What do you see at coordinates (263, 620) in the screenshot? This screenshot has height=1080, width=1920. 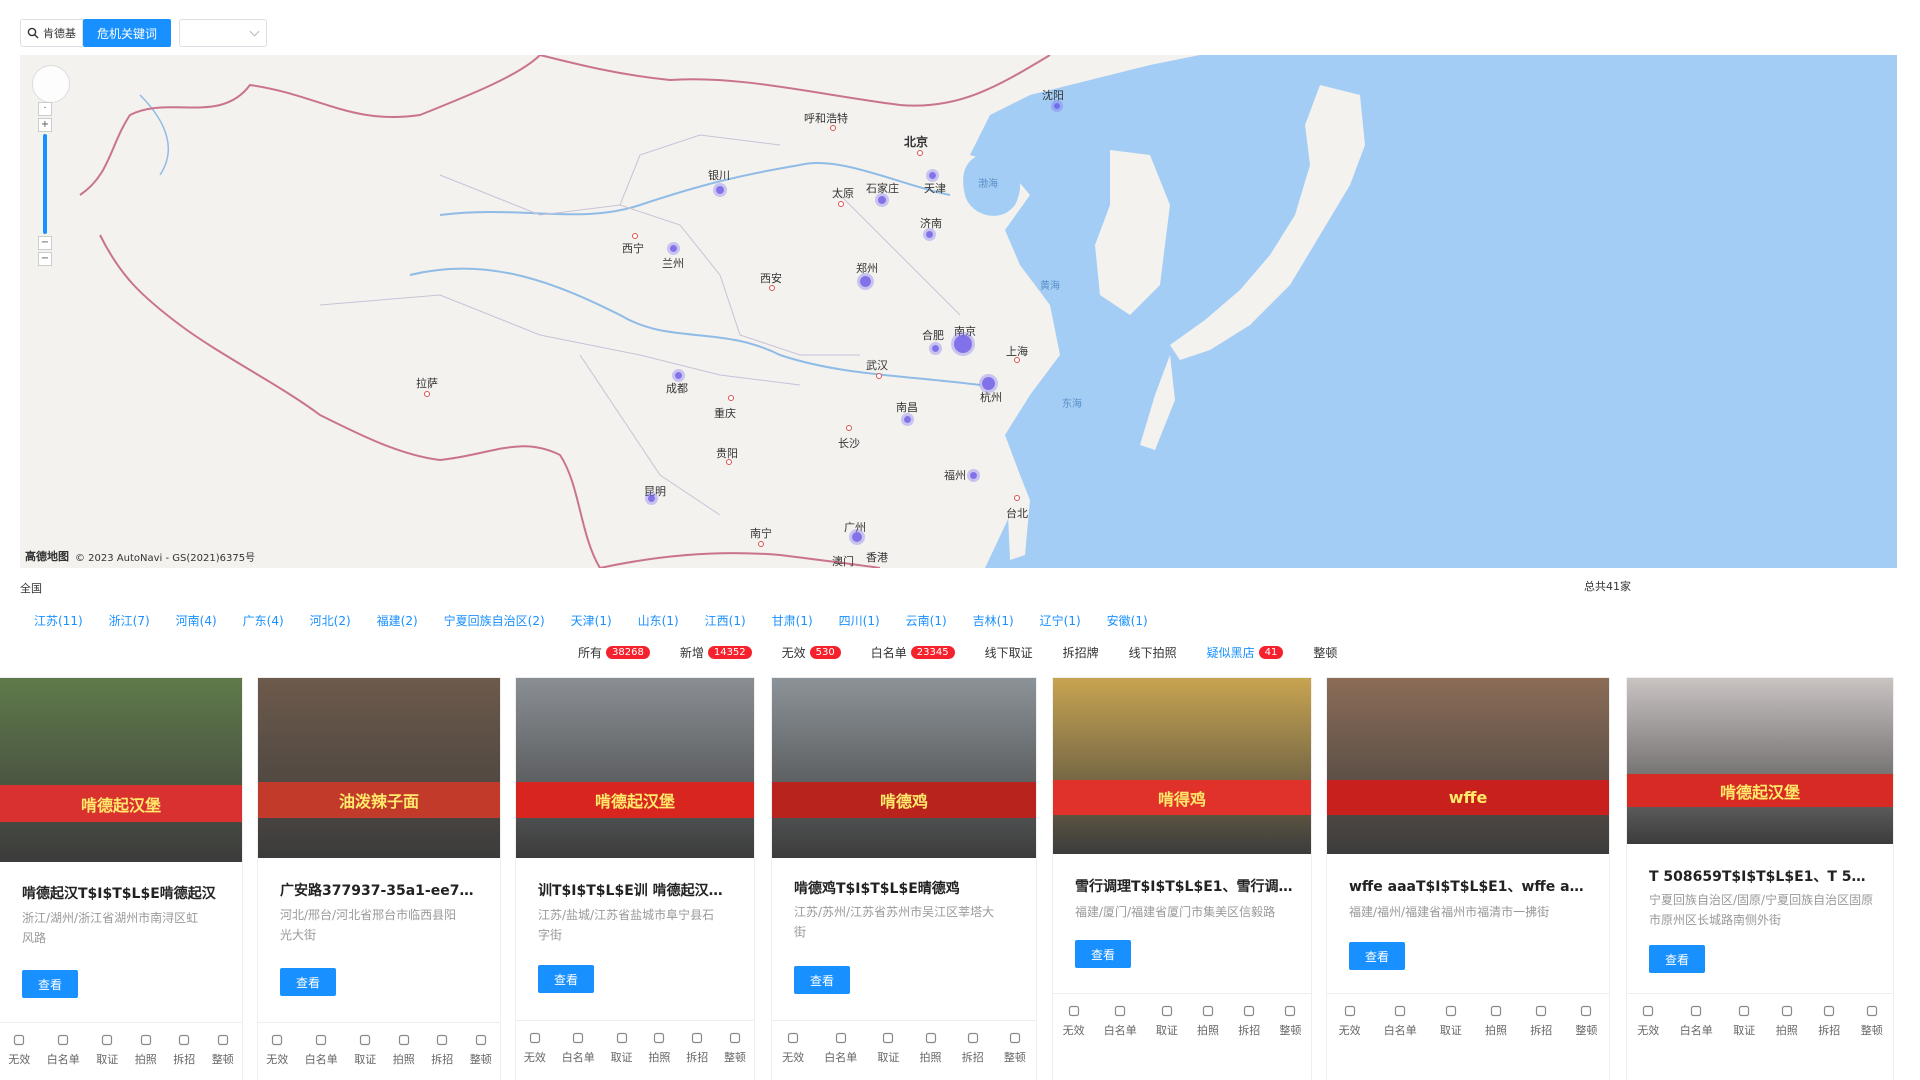 I see `province-link: 广东(4)` at bounding box center [263, 620].